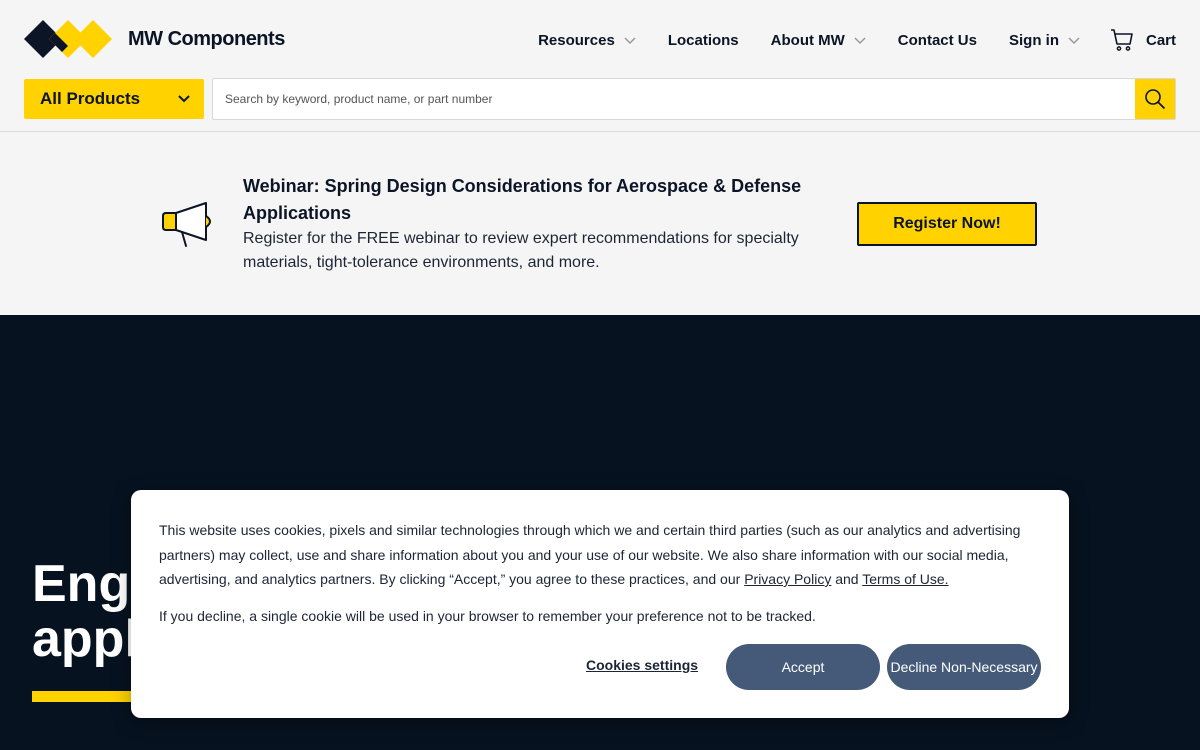  I want to click on megaphone-icon, so click(191, 228).